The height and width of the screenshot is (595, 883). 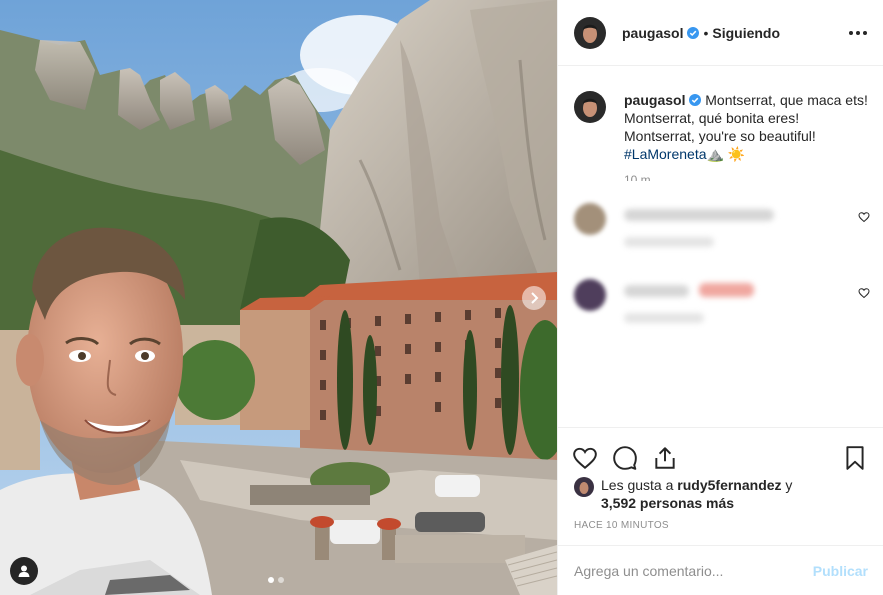 What do you see at coordinates (840, 571) in the screenshot?
I see `publish-comment-button: Publicar` at bounding box center [840, 571].